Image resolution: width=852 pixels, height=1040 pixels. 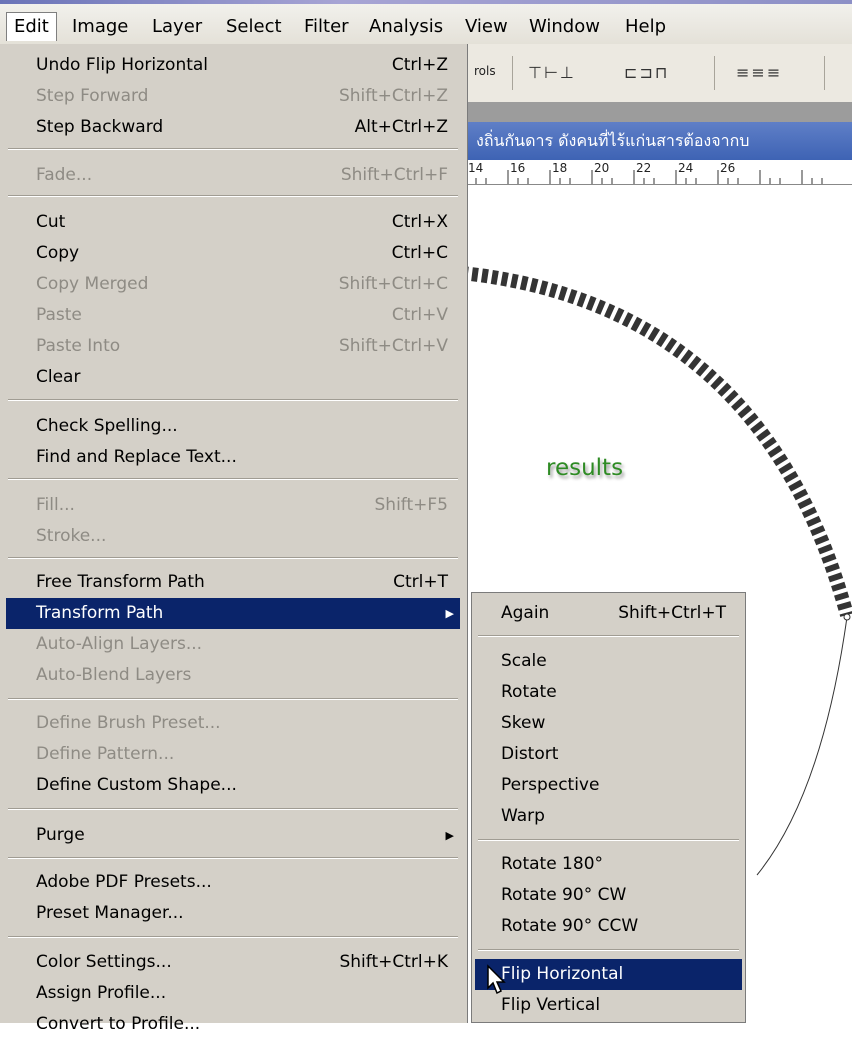 What do you see at coordinates (645, 27) in the screenshot?
I see `menu-help: Help` at bounding box center [645, 27].